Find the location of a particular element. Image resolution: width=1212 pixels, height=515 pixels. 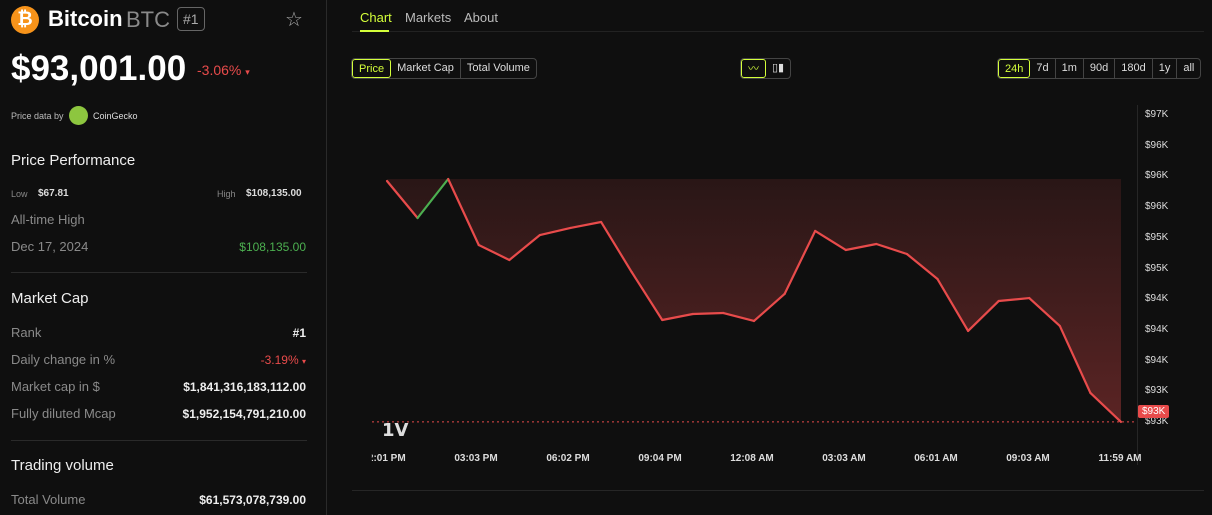

price-change: -3.06% ▾ is located at coordinates (223, 70).